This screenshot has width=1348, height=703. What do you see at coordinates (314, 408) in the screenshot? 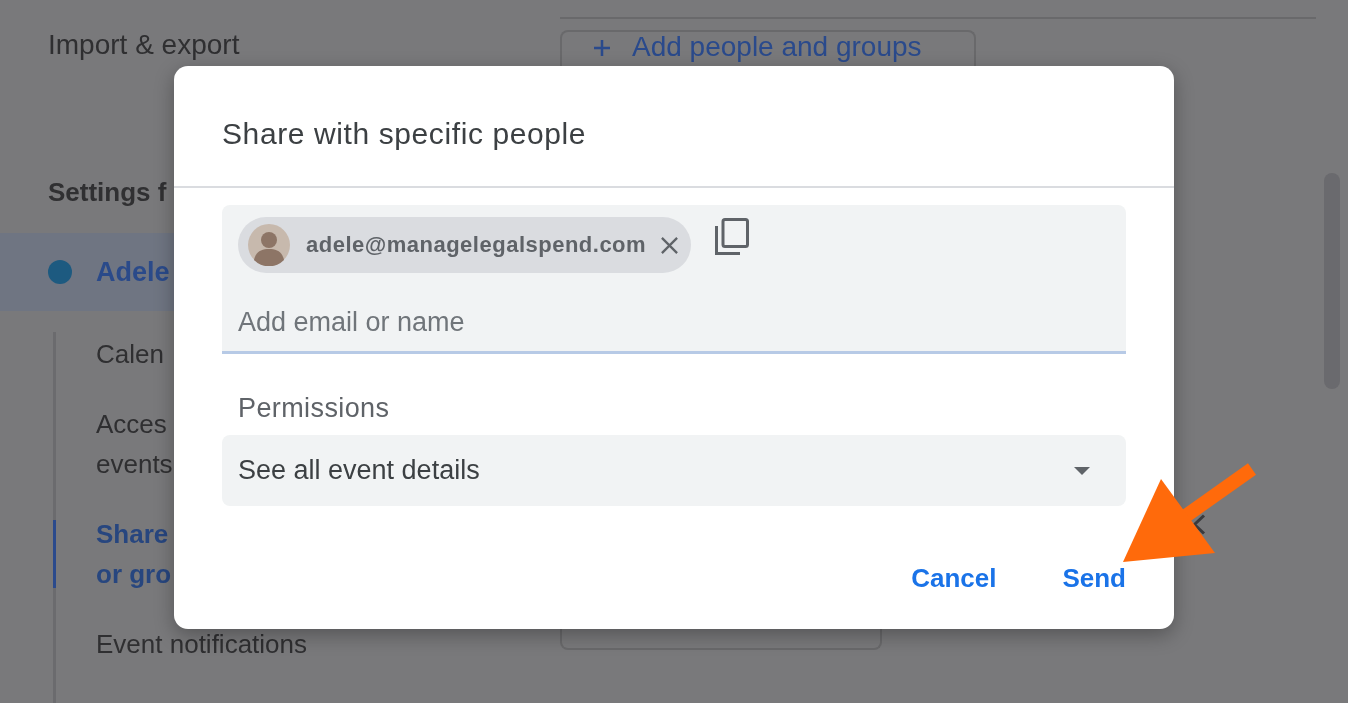
I see `permissions-label: Permissions` at bounding box center [314, 408].